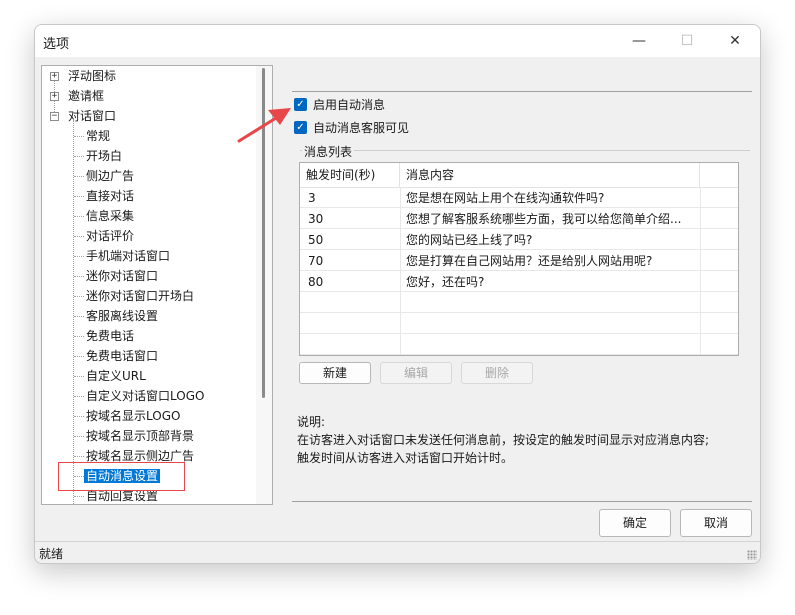  I want to click on cell-content: 您的网站已经上线了吗?, so click(469, 240).